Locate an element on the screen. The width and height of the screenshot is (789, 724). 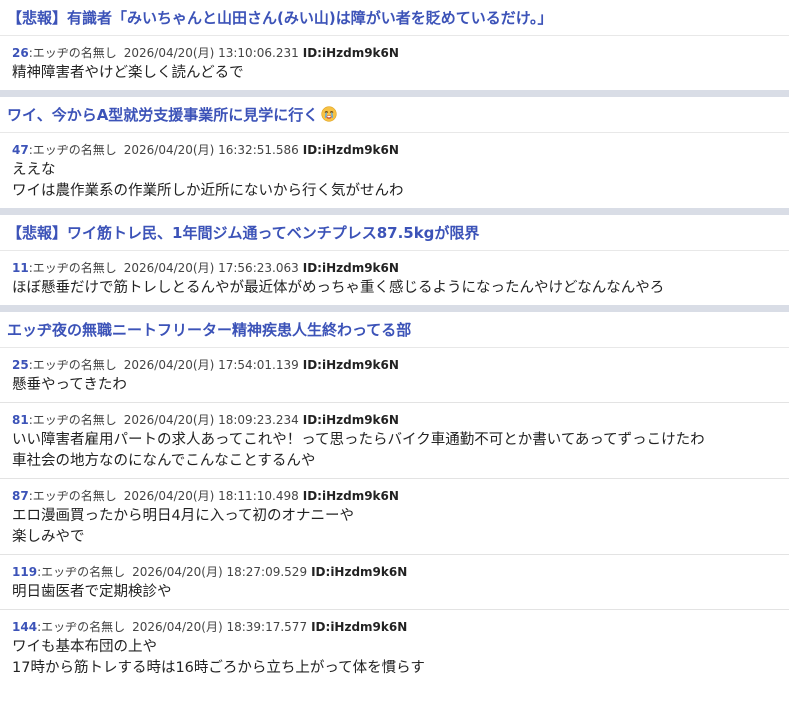
post-timestamp: 2026/04/20(月) 17:54:01.139 is located at coordinates (211, 365).